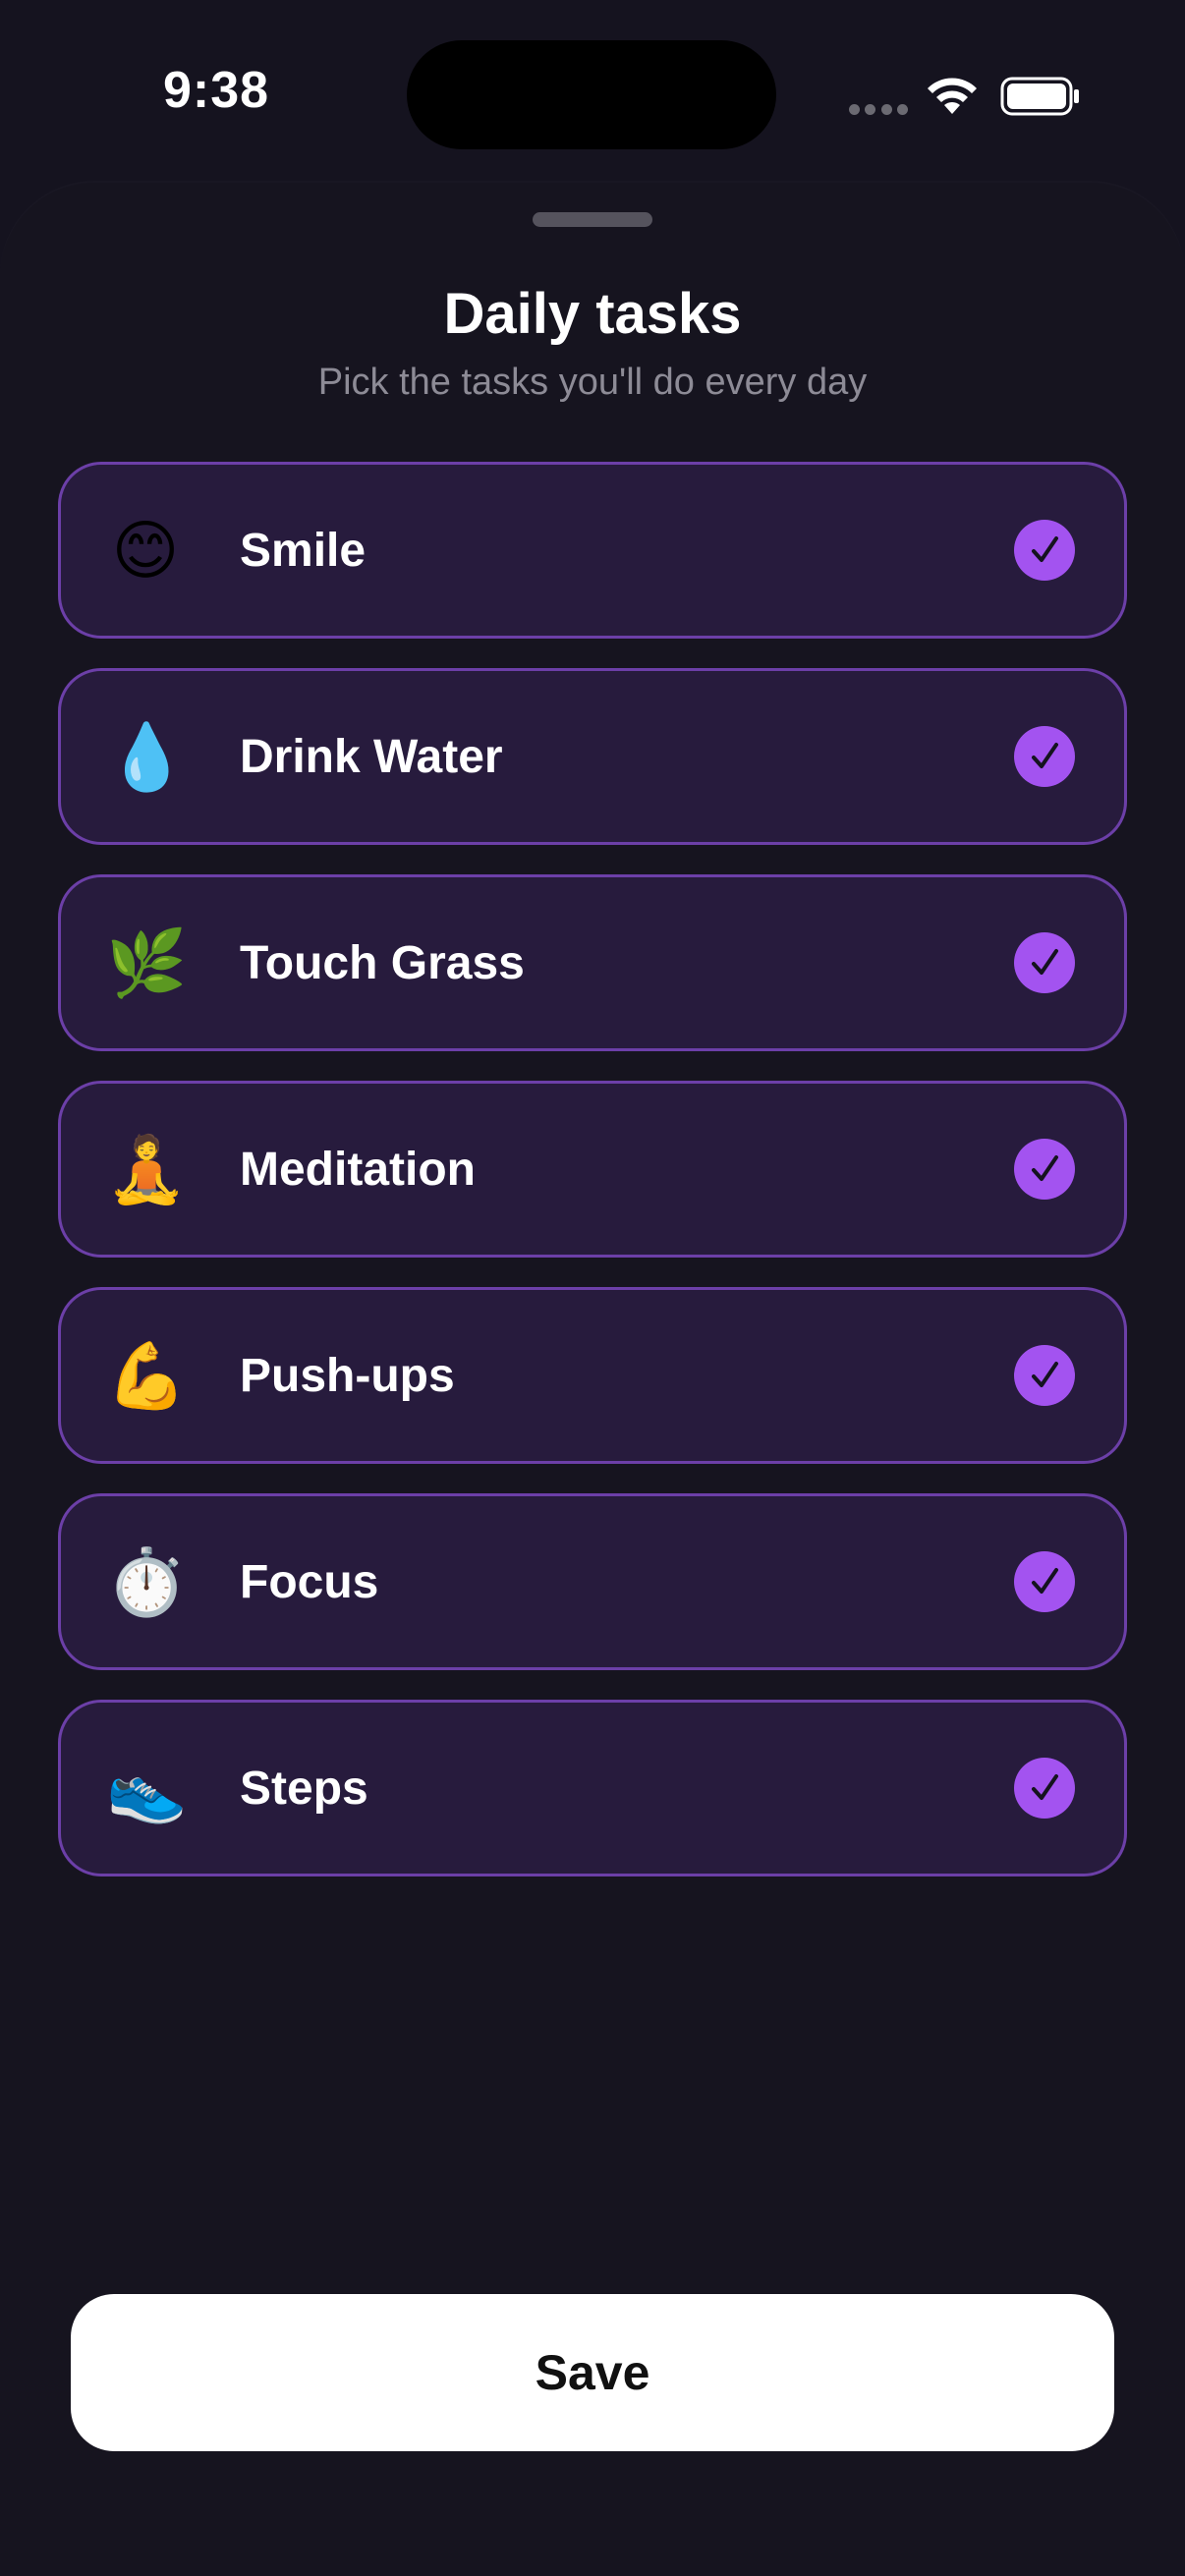 Image resolution: width=1185 pixels, height=2576 pixels. Describe the element at coordinates (1040, 96) in the screenshot. I see `battery-icon` at that location.